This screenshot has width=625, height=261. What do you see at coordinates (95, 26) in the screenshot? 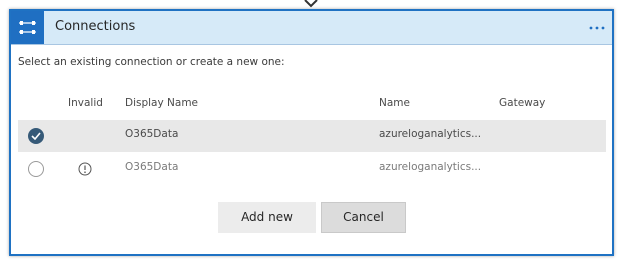
I see `card-title: Connections` at bounding box center [95, 26].